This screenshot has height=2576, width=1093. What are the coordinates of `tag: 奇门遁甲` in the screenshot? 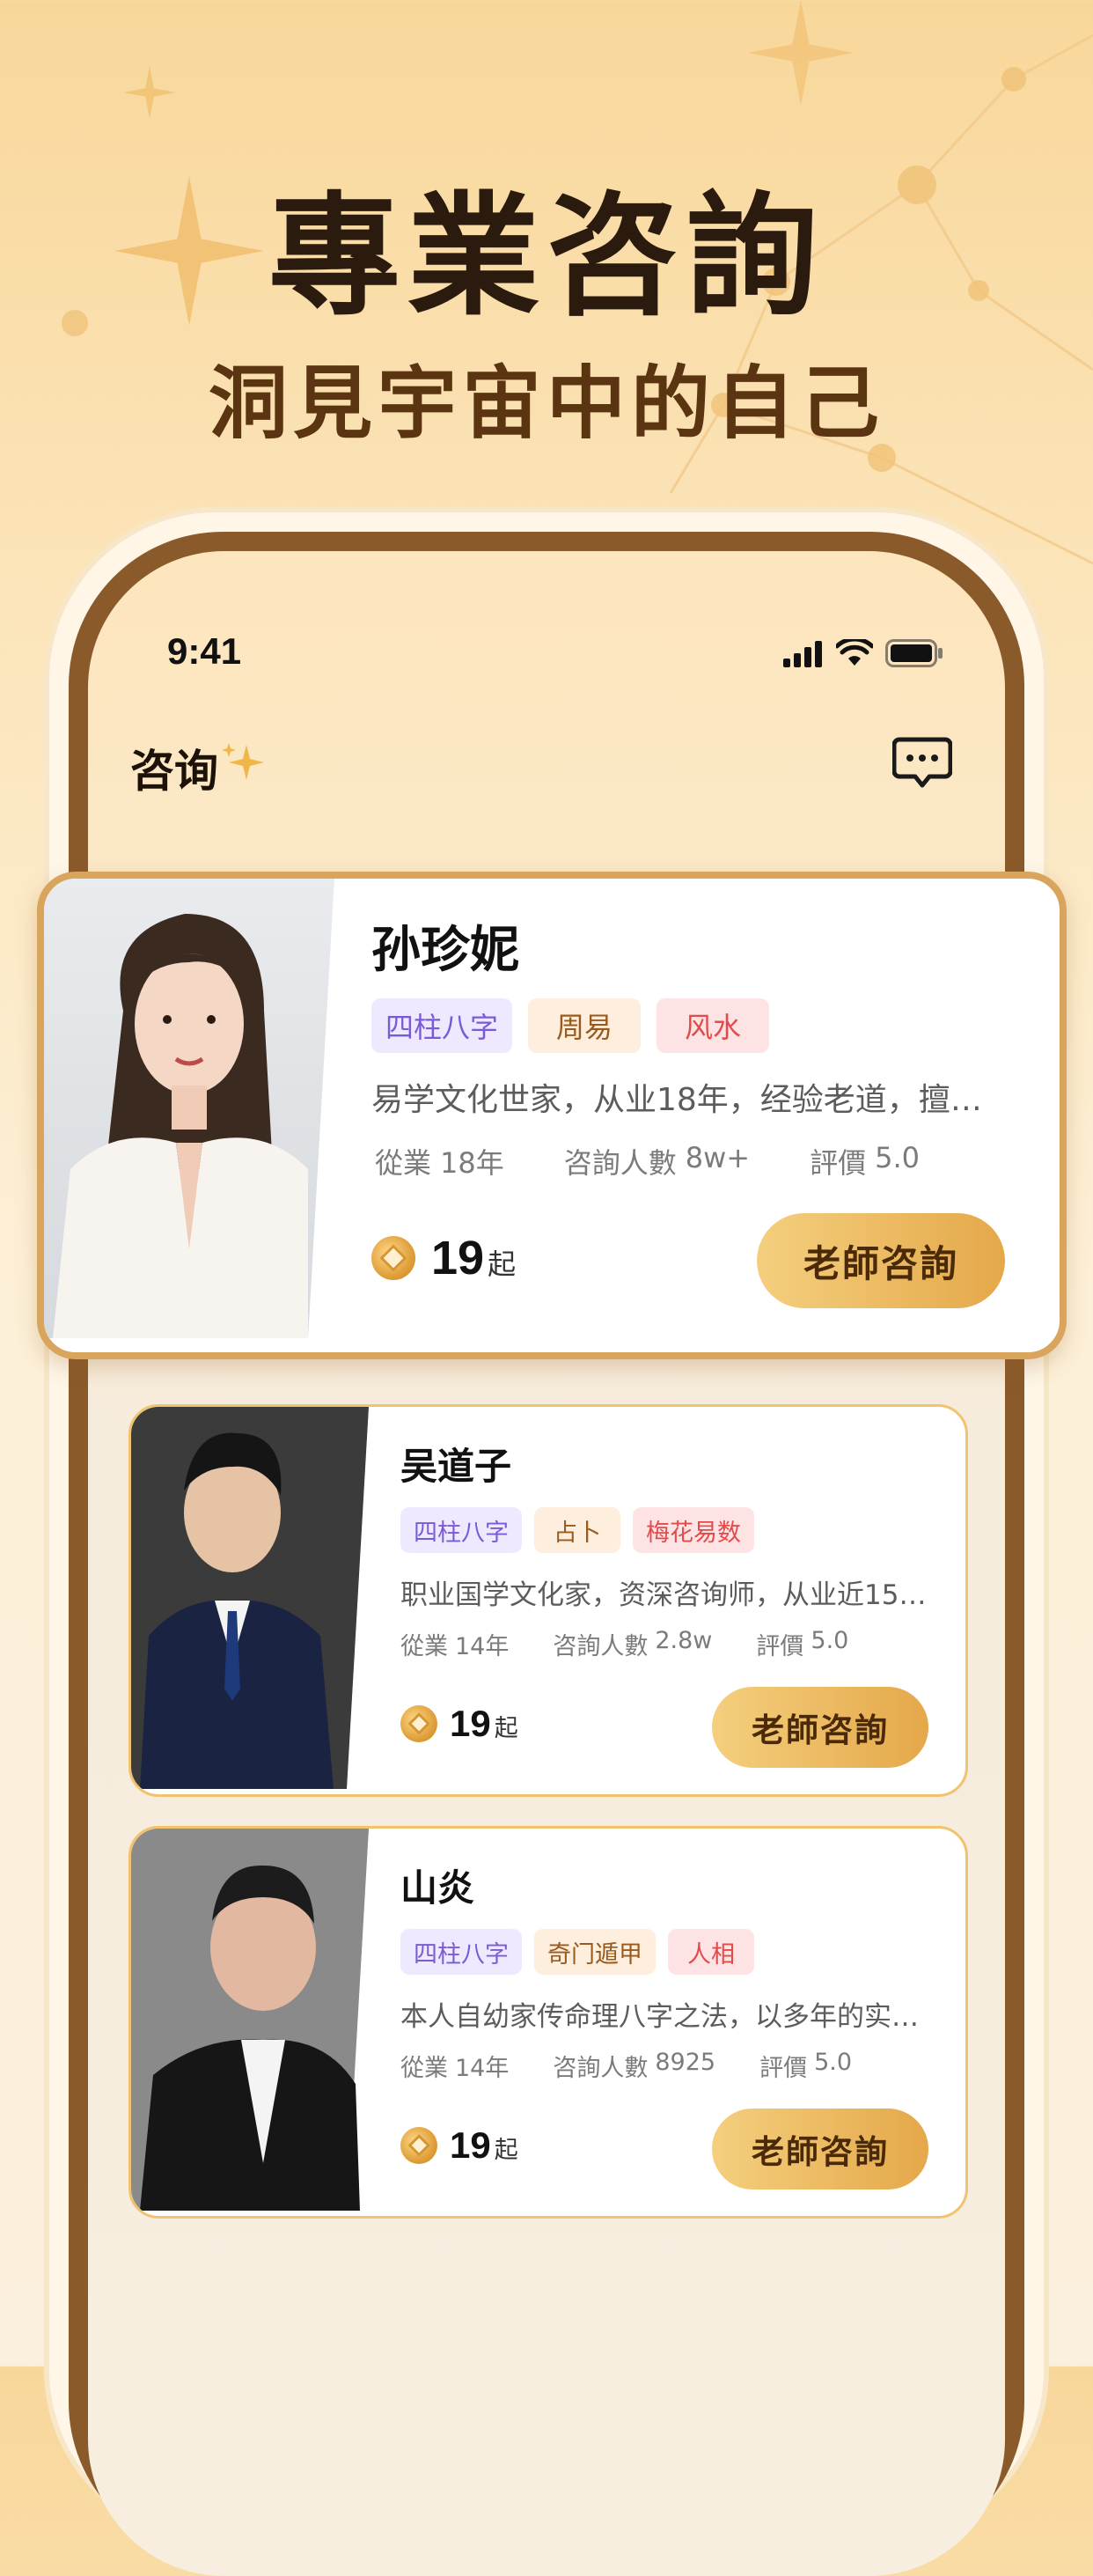 It's located at (595, 1952).